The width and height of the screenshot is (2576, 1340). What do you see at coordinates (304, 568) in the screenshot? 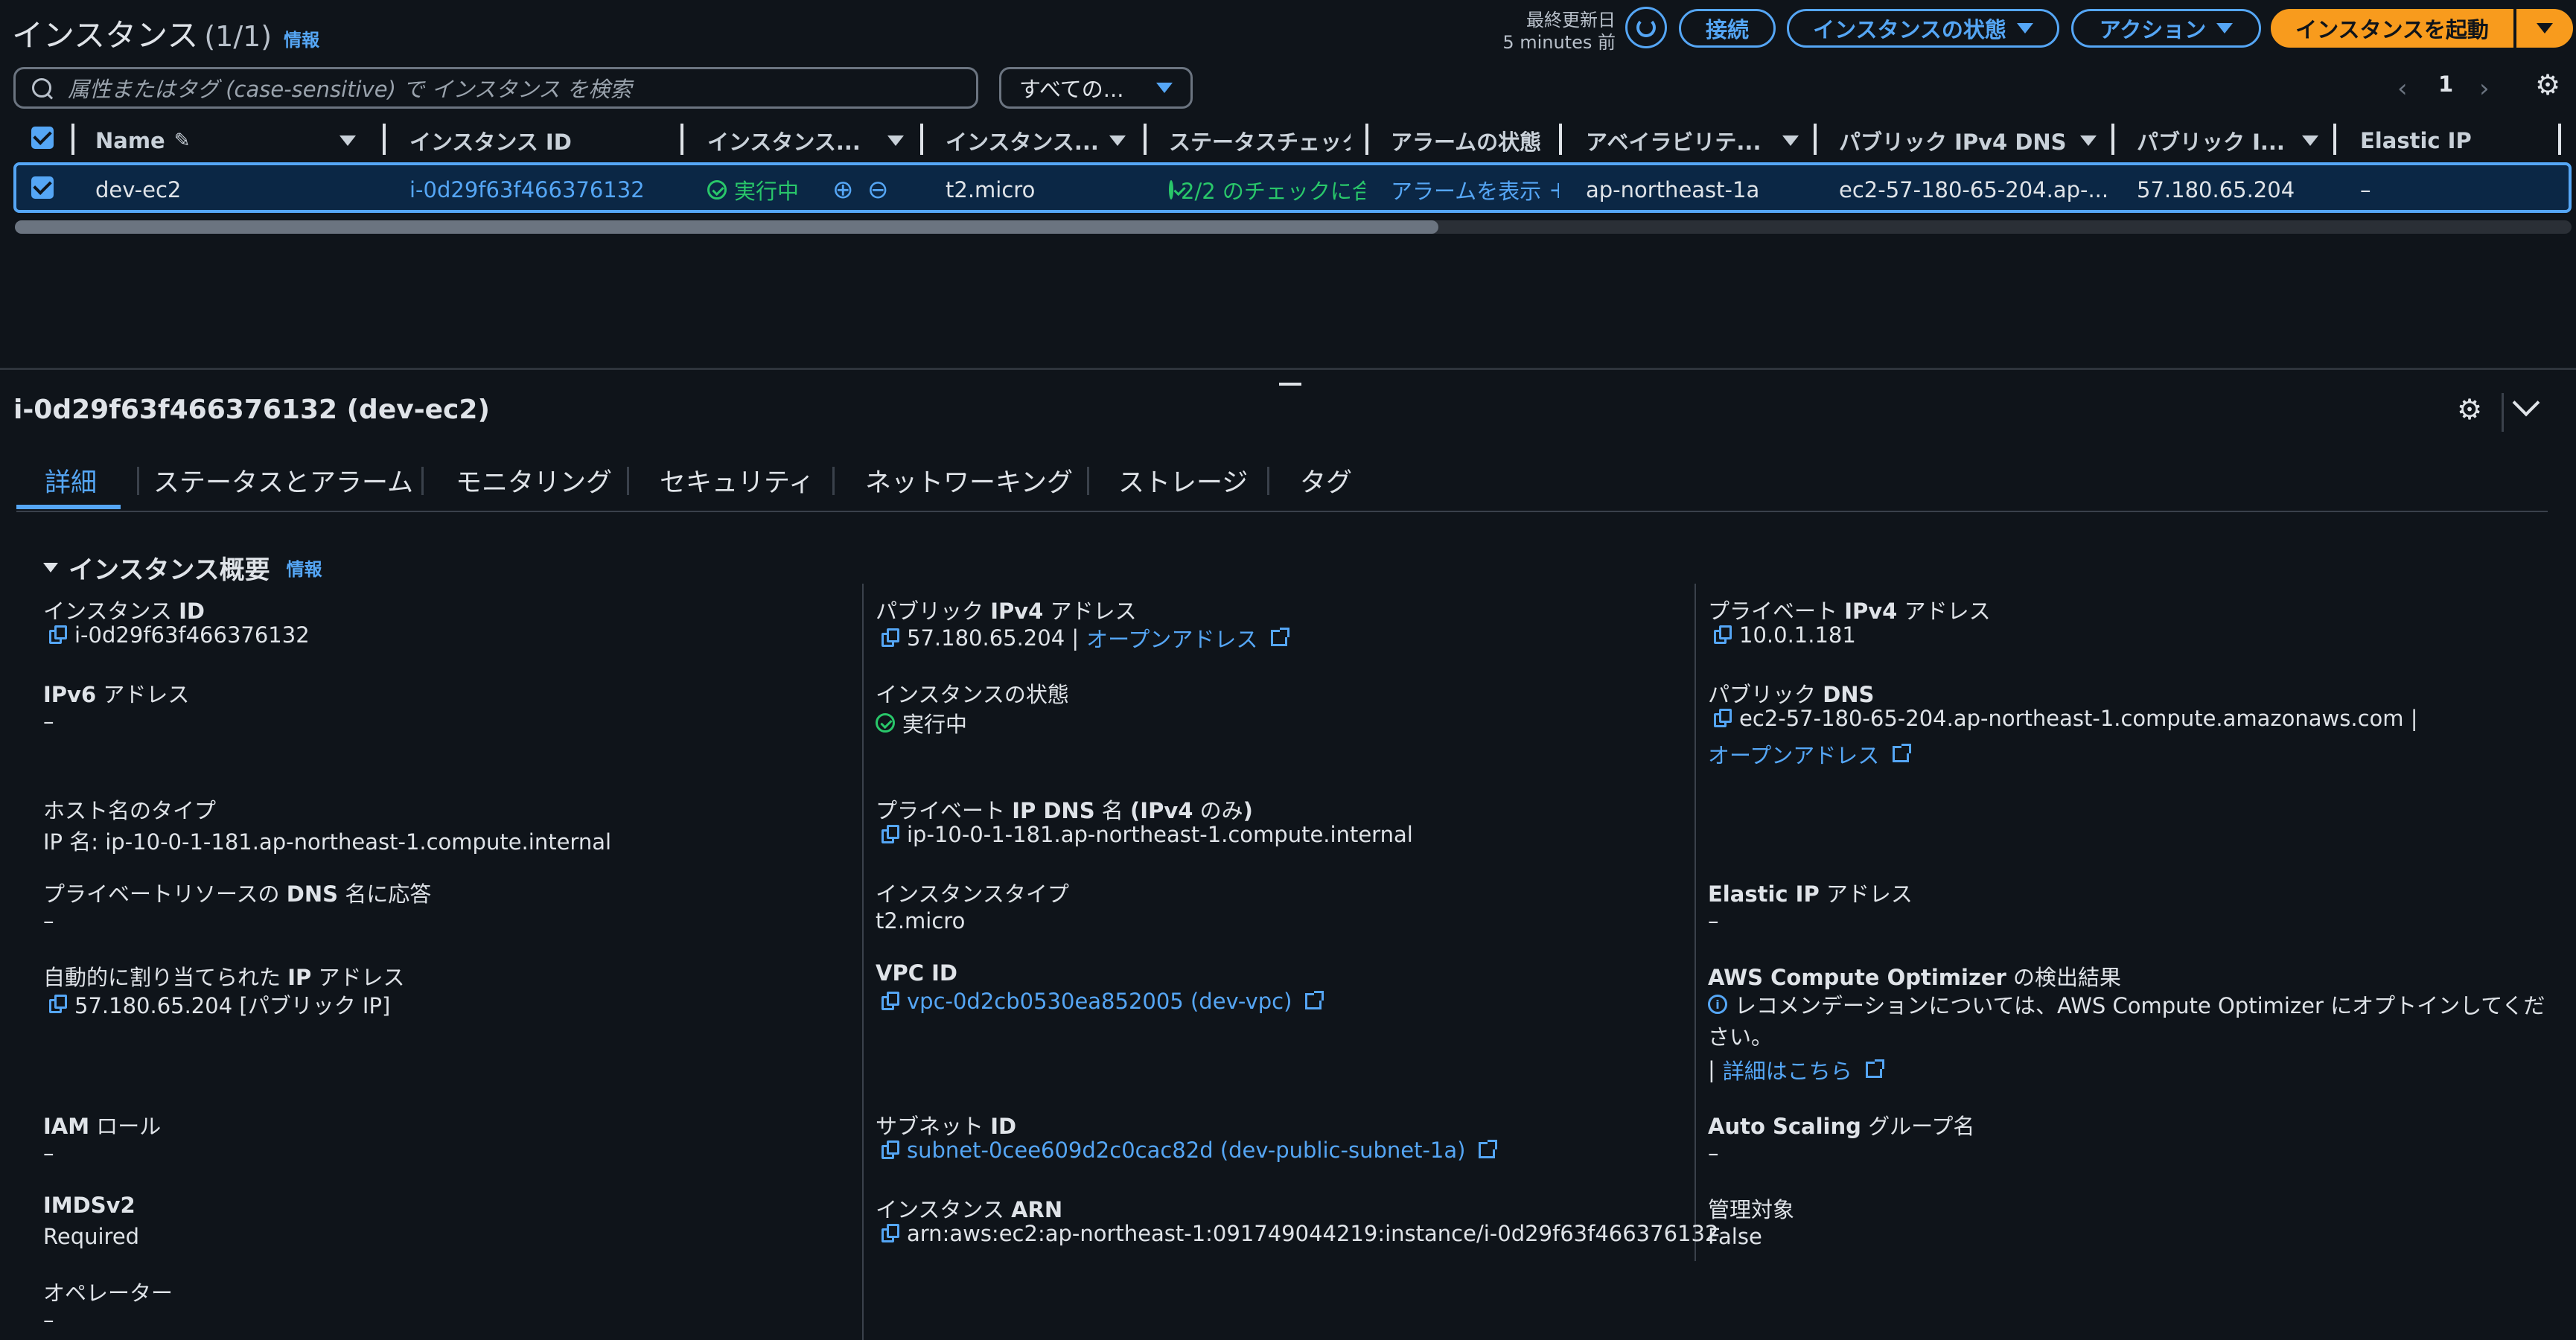
I see `section-info-link: 情報` at bounding box center [304, 568].